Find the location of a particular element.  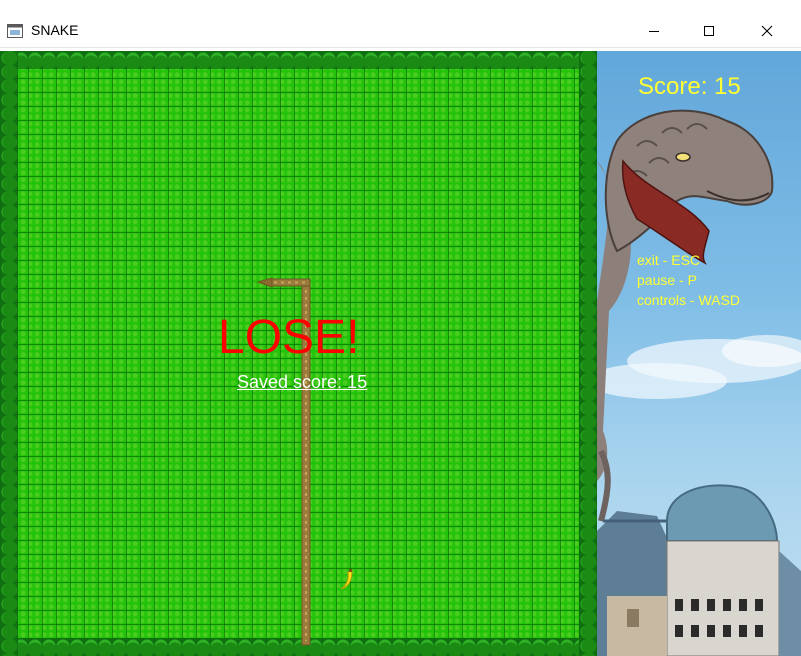

minimize-icon is located at coordinates (654, 31).